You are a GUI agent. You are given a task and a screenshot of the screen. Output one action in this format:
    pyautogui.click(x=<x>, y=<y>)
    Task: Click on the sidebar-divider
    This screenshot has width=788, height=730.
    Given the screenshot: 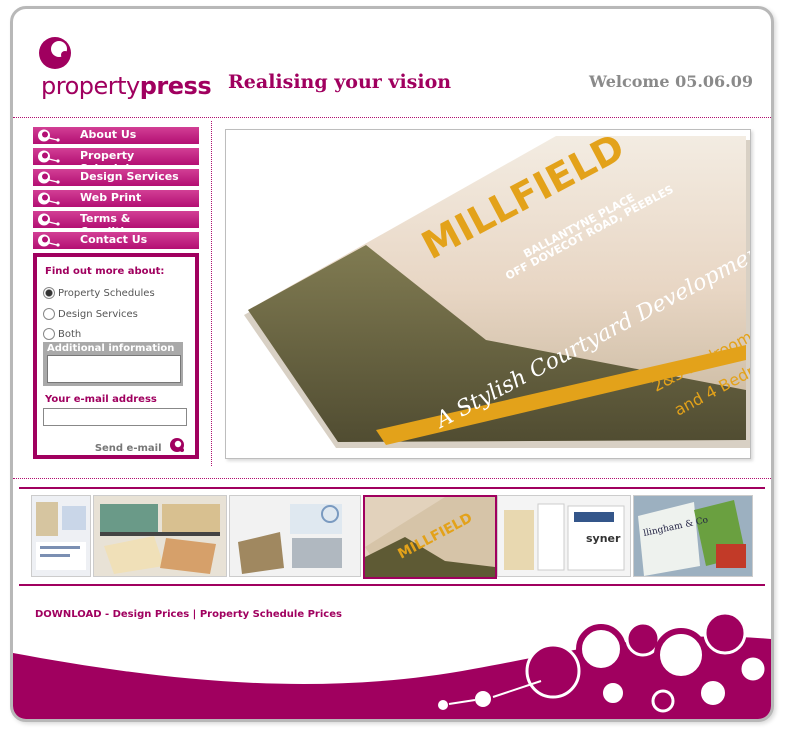 What is the action you would take?
    pyautogui.click(x=211, y=293)
    